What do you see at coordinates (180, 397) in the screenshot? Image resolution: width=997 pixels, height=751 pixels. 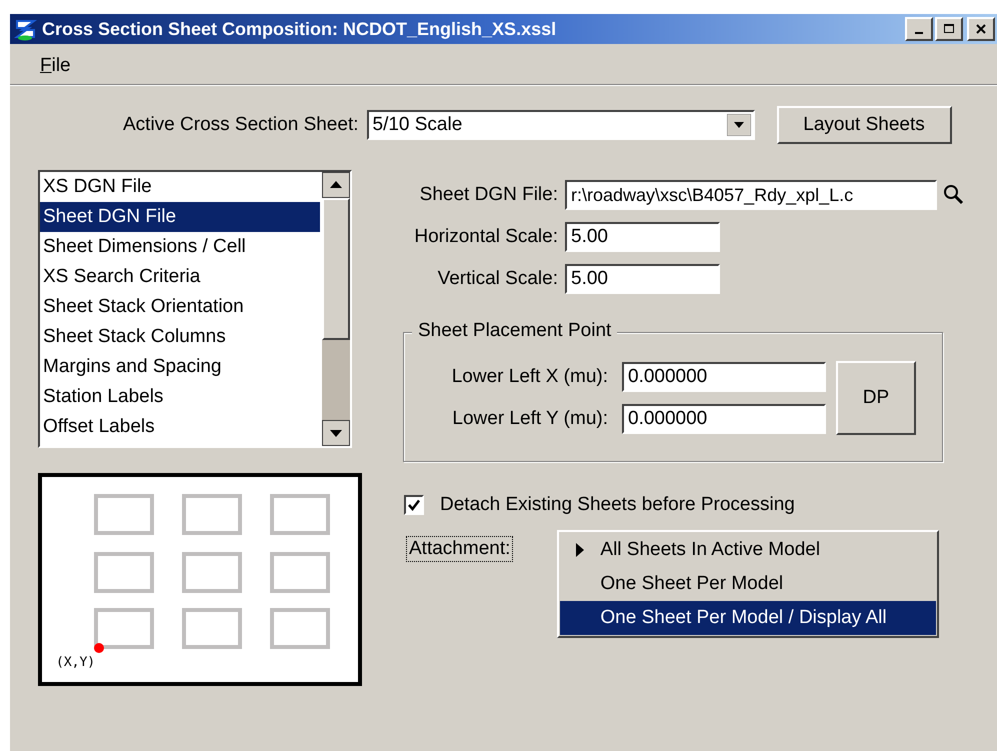 I see `list-item: Station Labels` at bounding box center [180, 397].